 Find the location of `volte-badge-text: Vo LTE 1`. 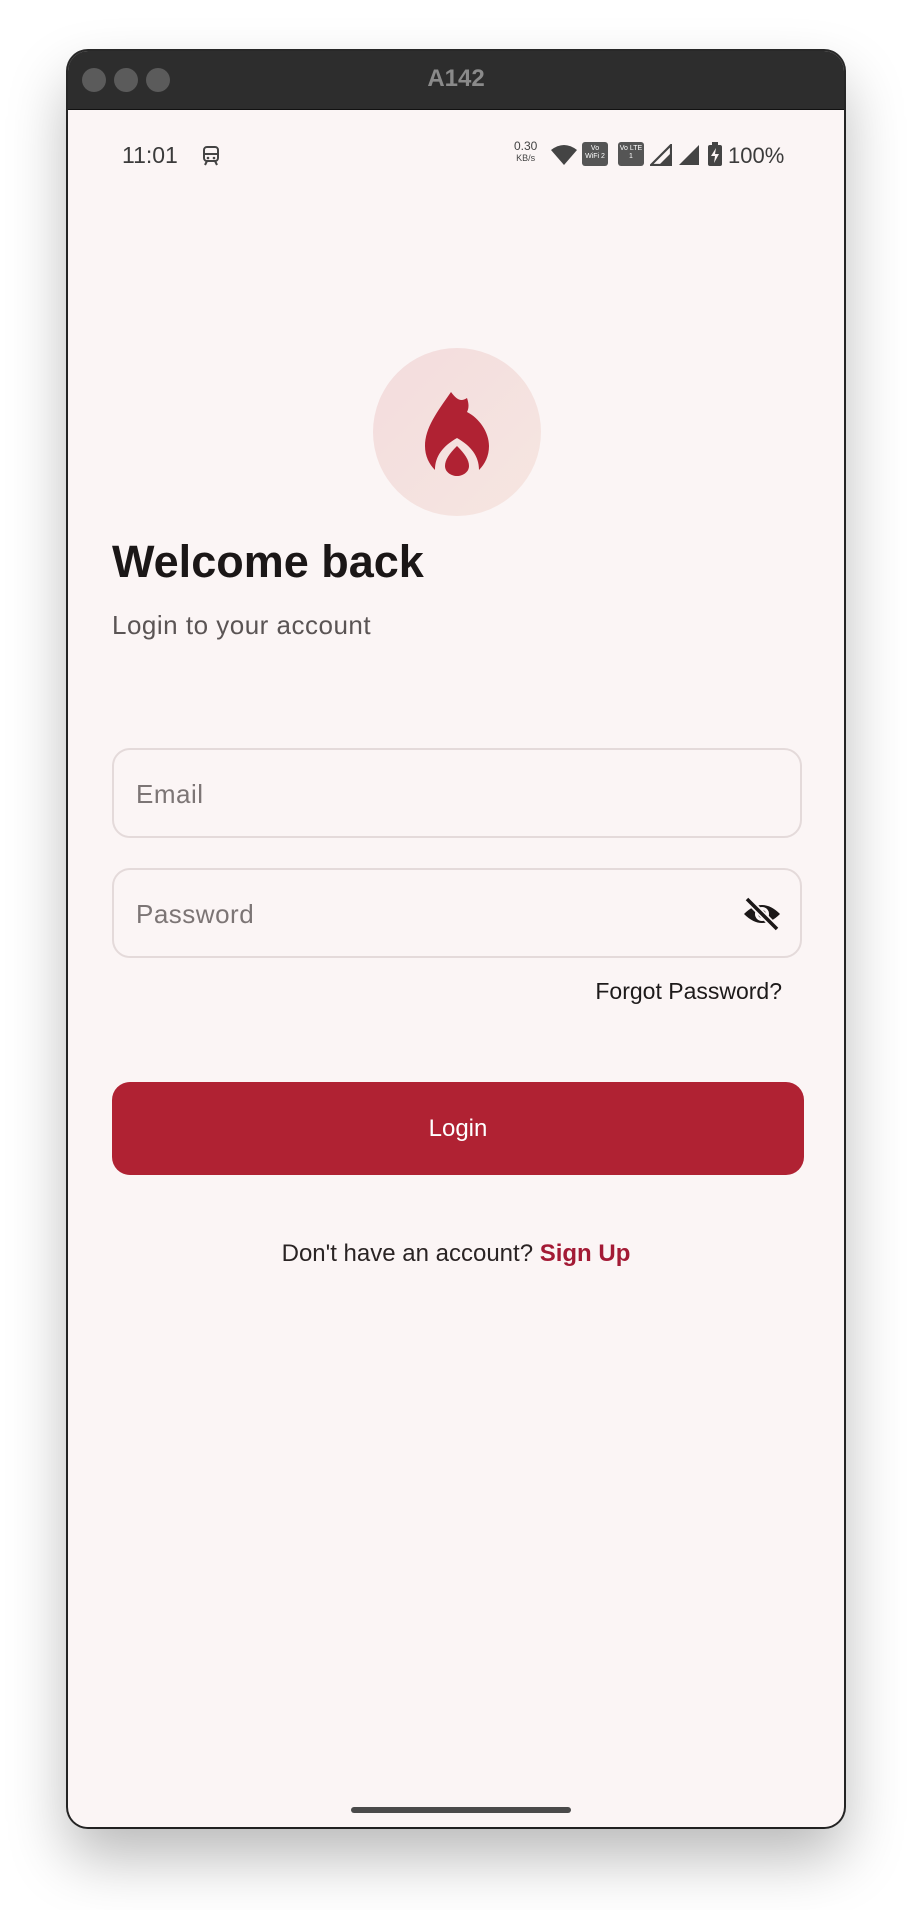

volte-badge-text: Vo LTE 1 is located at coordinates (631, 152).